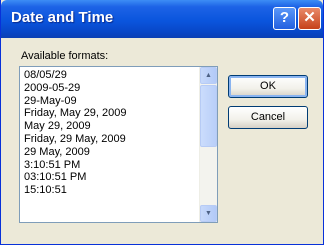 This screenshot has width=324, height=245. Describe the element at coordinates (110, 75) in the screenshot. I see `list-item: 08/05/29` at that location.